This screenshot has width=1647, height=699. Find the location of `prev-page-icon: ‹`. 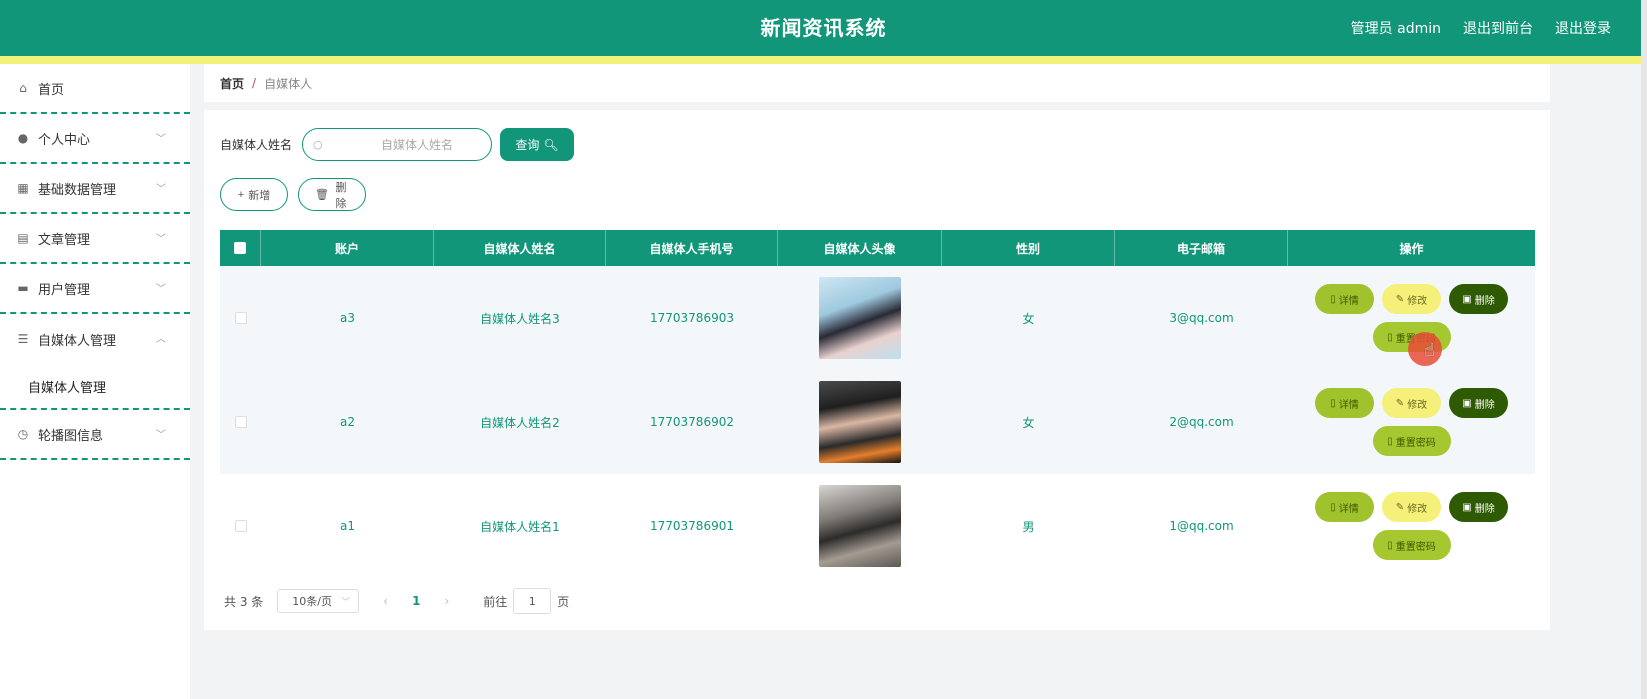

prev-page-icon: ‹ is located at coordinates (385, 601).